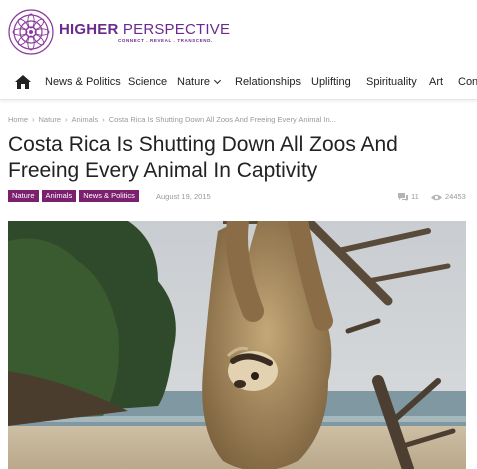 This screenshot has width=477, height=469. Describe the element at coordinates (50, 119) in the screenshot. I see `breadcrumb-nature: Nature` at that location.